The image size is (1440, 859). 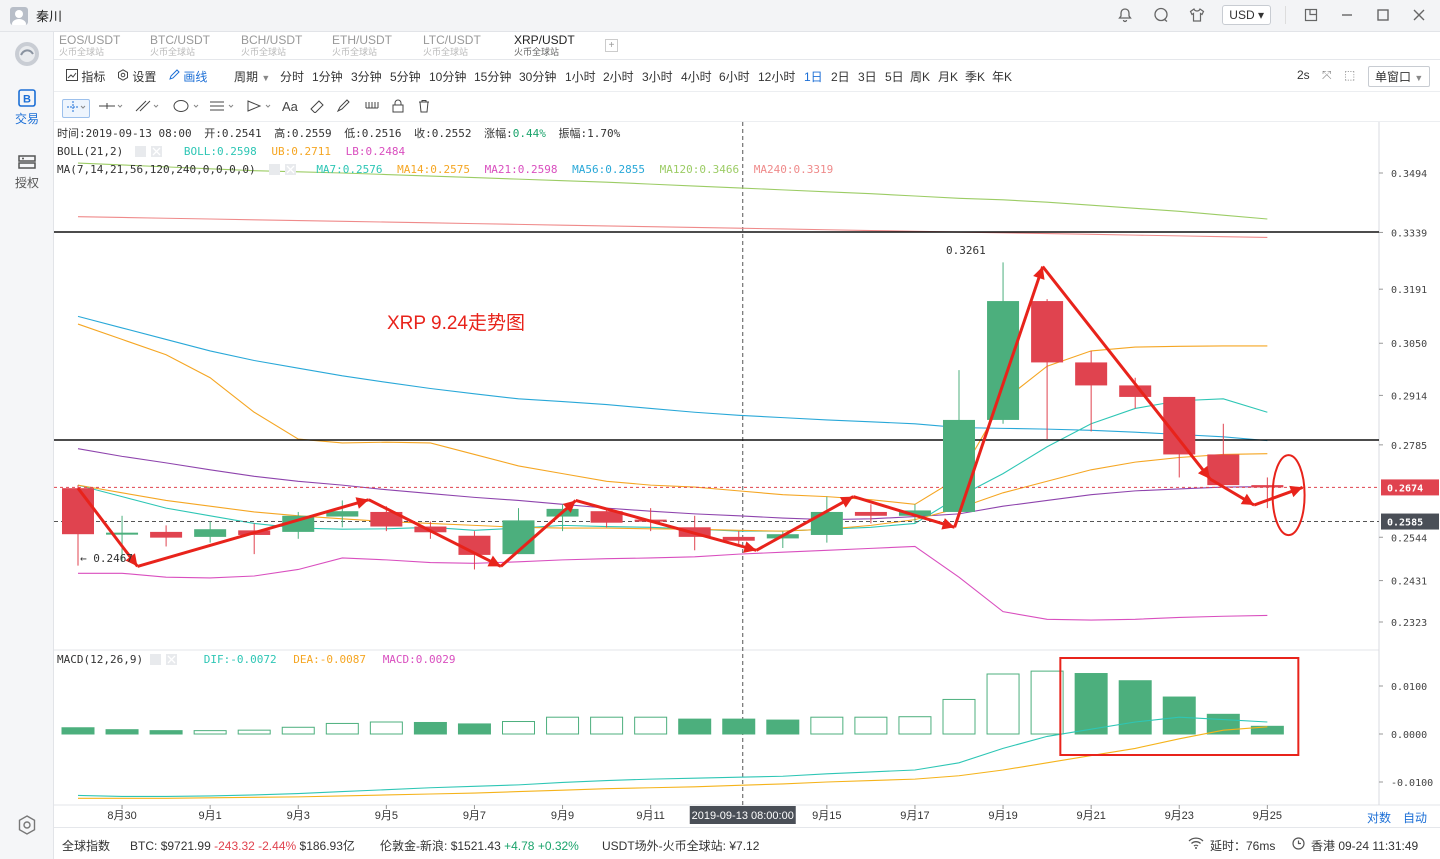 I want to click on close-icon, so click(x=1419, y=15).